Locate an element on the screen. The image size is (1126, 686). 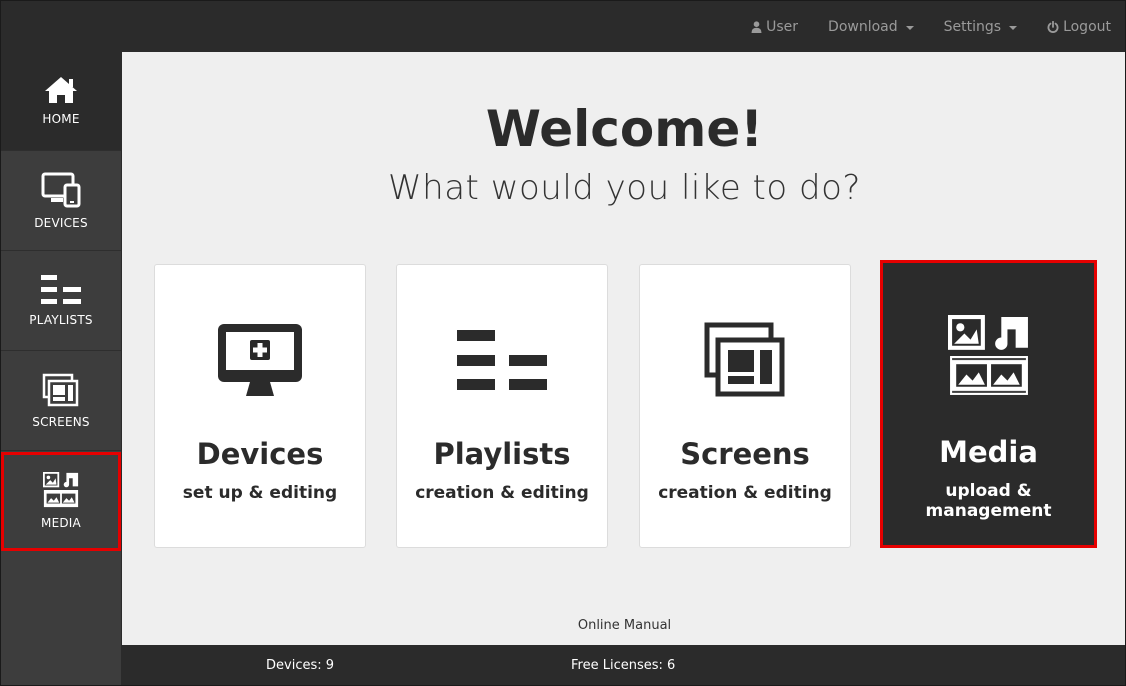
devices-count: Devices: 9 is located at coordinates (300, 665).